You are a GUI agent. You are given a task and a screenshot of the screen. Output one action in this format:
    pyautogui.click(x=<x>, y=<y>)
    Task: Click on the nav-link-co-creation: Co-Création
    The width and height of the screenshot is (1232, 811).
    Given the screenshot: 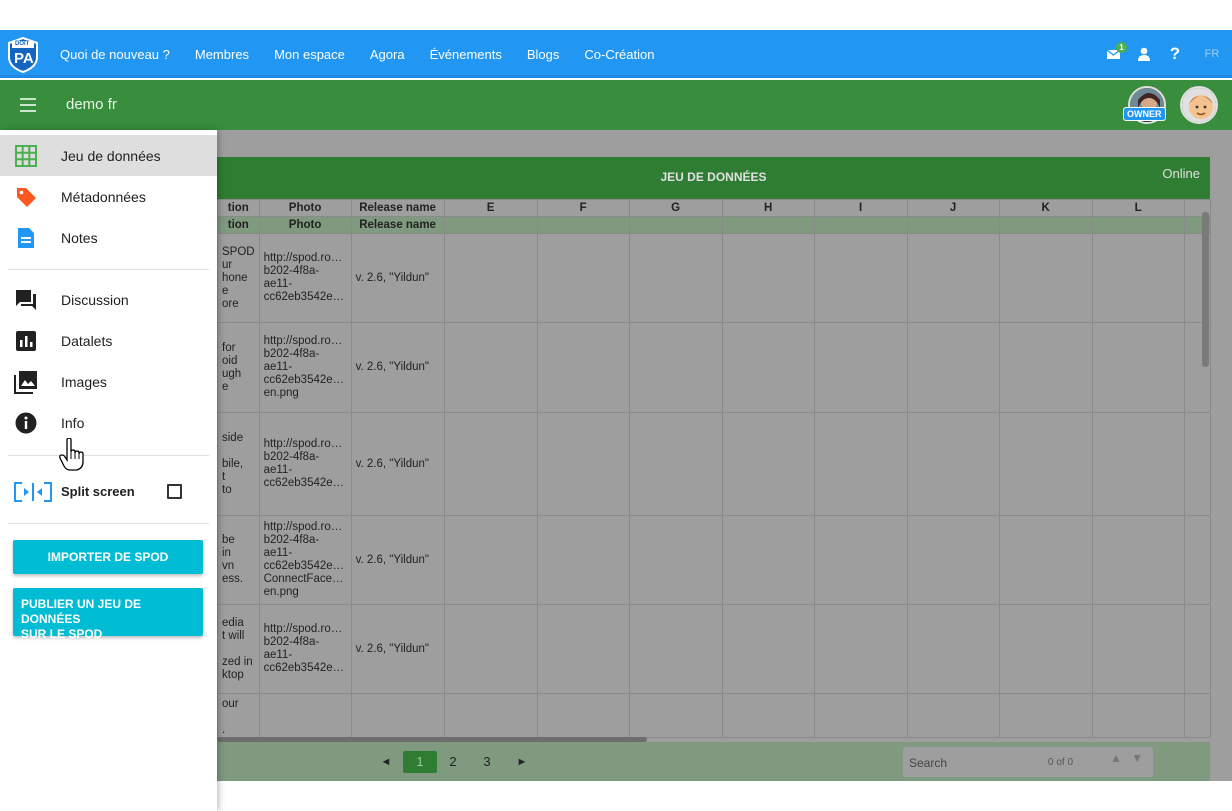 What is the action you would take?
    pyautogui.click(x=619, y=54)
    